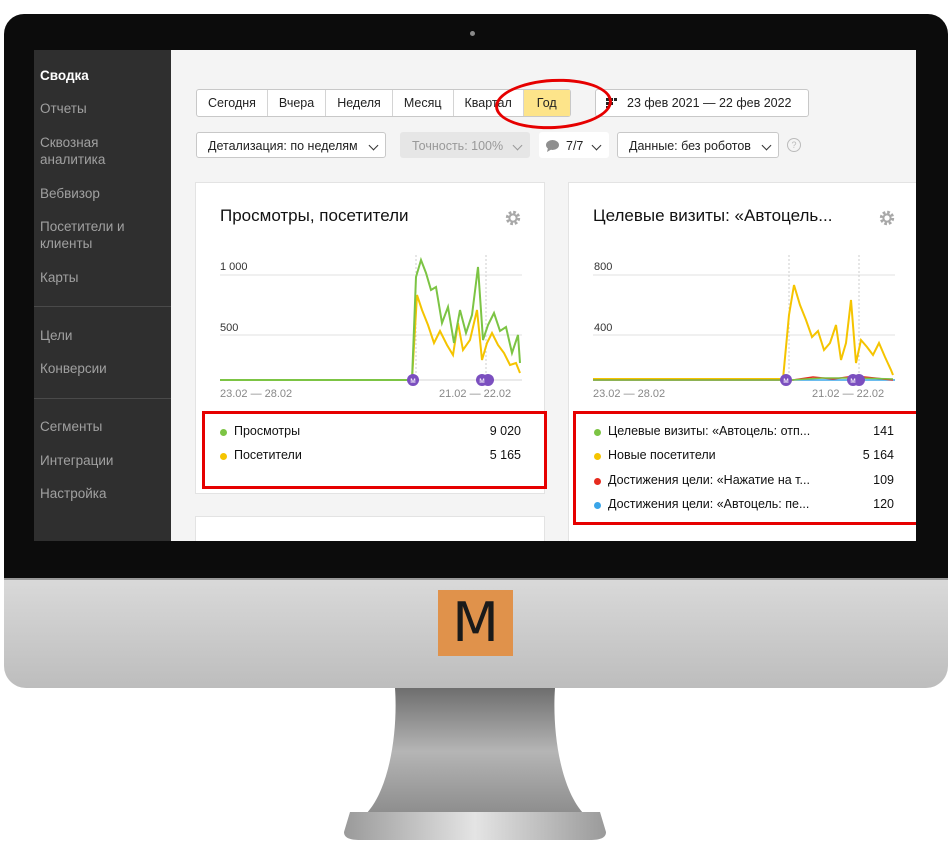 This screenshot has width=950, height=850. I want to click on sidebar-item-reports: Отчеты, so click(102, 108).